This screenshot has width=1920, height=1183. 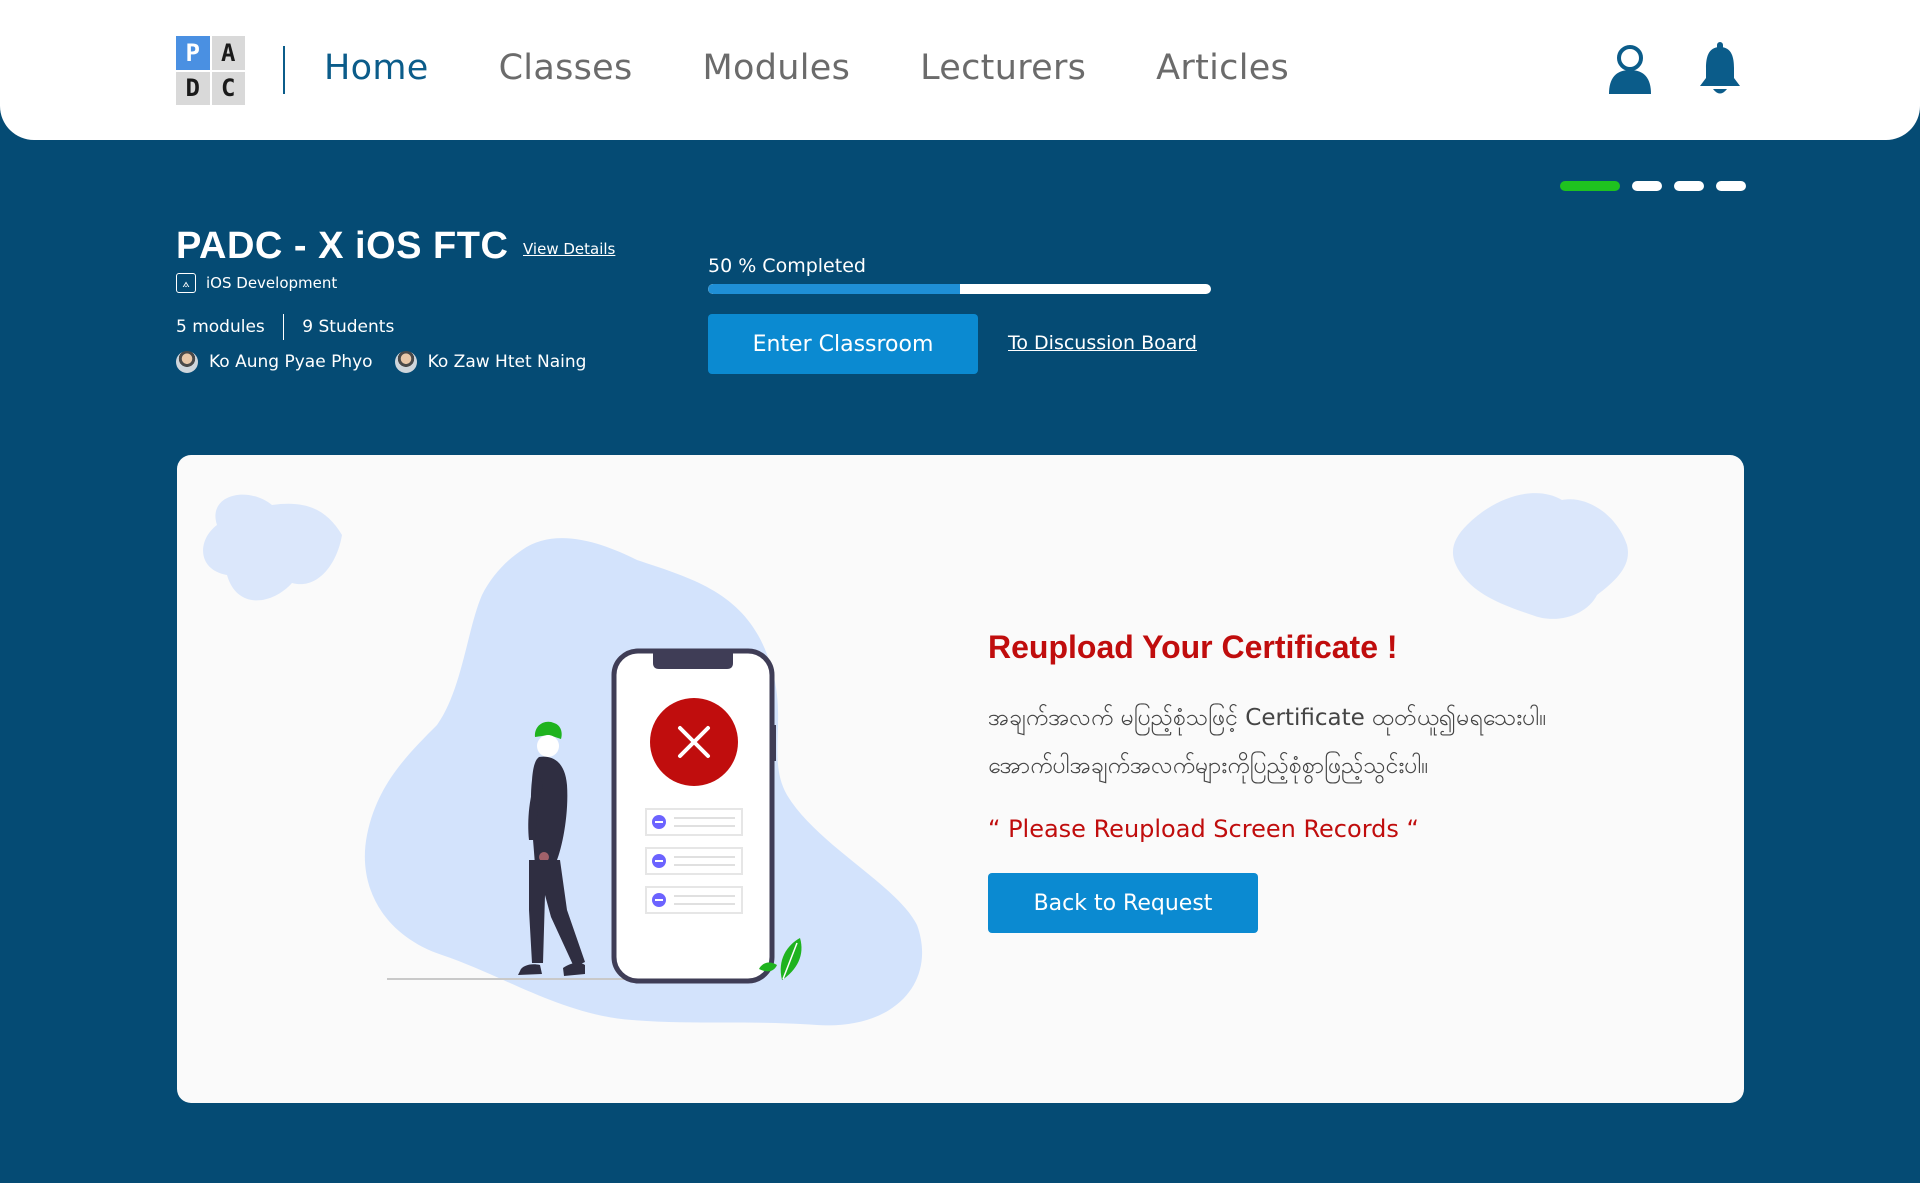 What do you see at coordinates (220, 327) in the screenshot?
I see `module-count: 5 modules` at bounding box center [220, 327].